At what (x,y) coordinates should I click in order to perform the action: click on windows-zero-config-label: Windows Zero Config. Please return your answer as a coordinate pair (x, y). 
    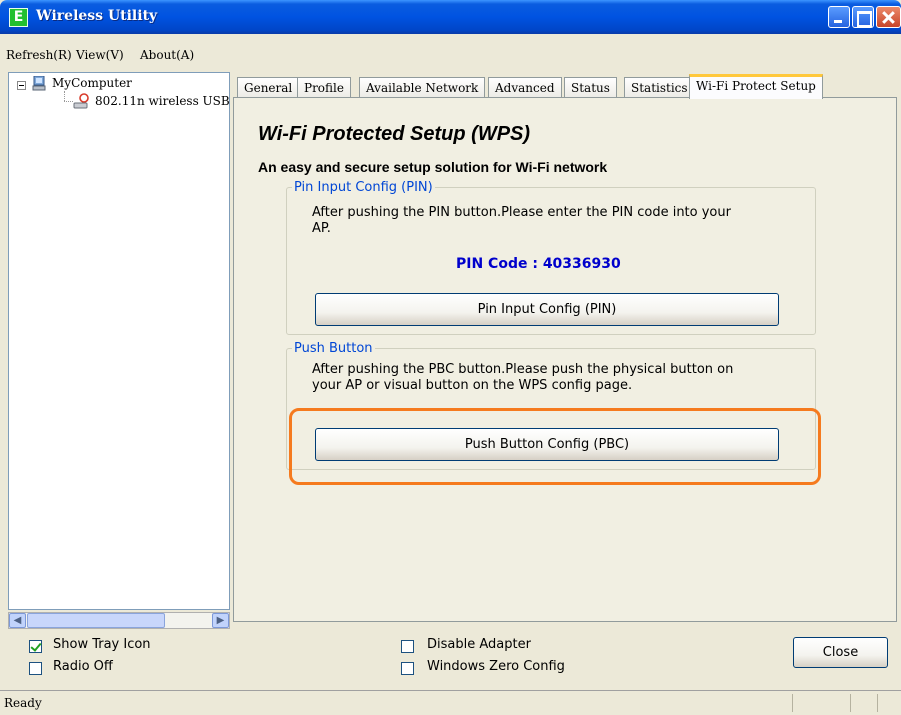
    Looking at the image, I should click on (496, 666).